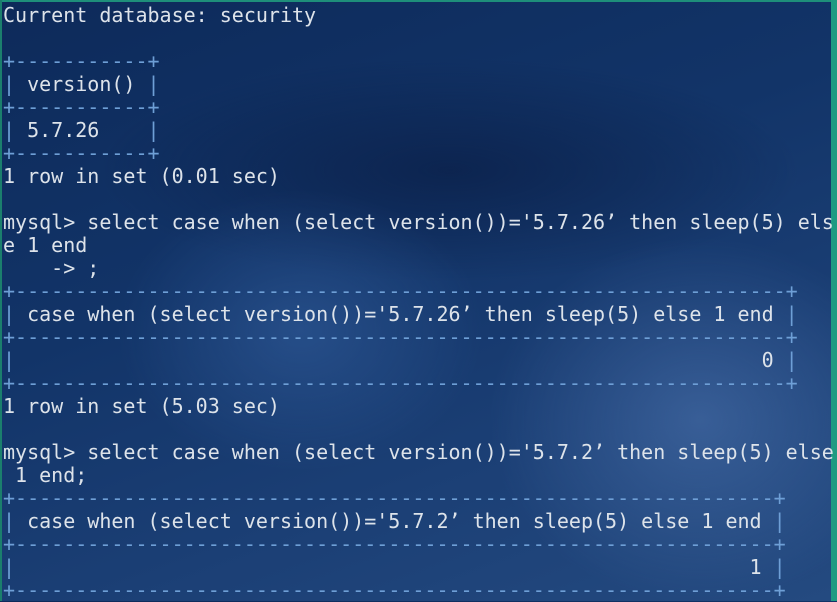 The image size is (837, 602). What do you see at coordinates (767, 360) in the screenshot?
I see `table-cell: 0` at bounding box center [767, 360].